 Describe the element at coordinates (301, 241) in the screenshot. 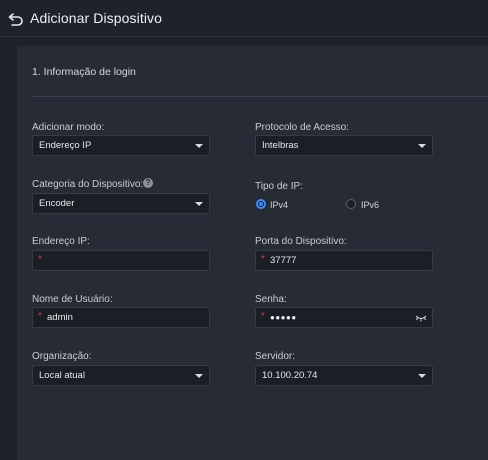

I see `device-port-label: Porta do Dispositivo:` at that location.